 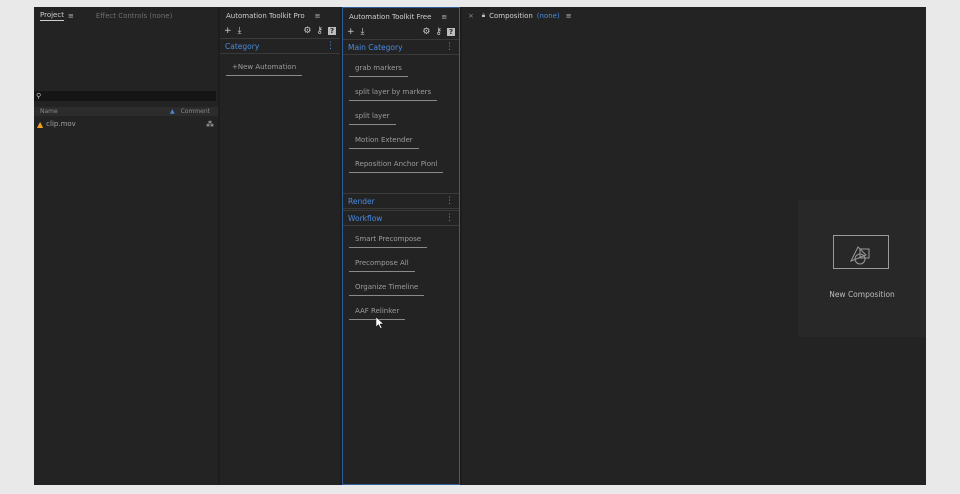 What do you see at coordinates (387, 288) in the screenshot?
I see `organize-timeline-button: Organize Timeline` at bounding box center [387, 288].